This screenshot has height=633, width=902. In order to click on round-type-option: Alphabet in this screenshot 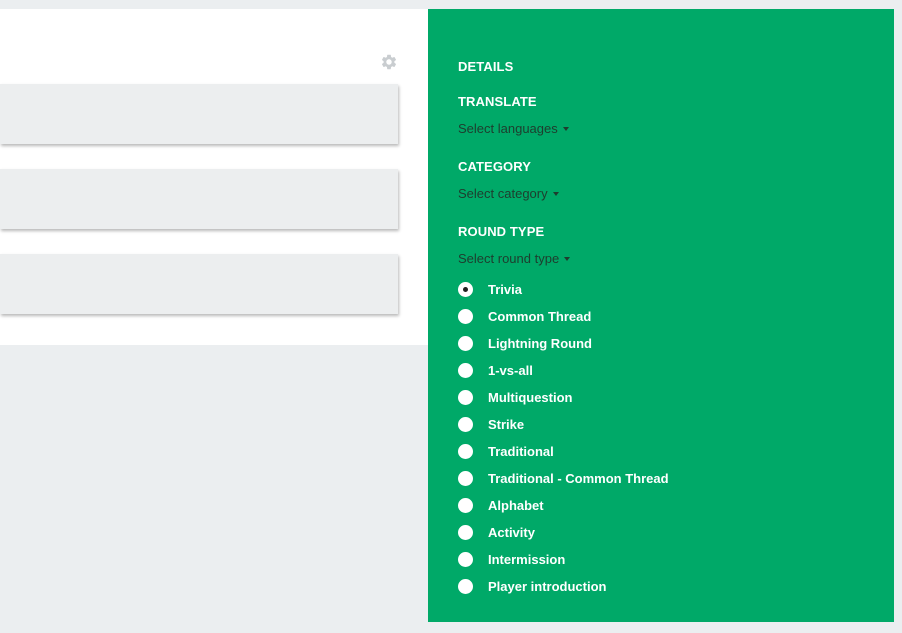, I will do `click(563, 505)`.